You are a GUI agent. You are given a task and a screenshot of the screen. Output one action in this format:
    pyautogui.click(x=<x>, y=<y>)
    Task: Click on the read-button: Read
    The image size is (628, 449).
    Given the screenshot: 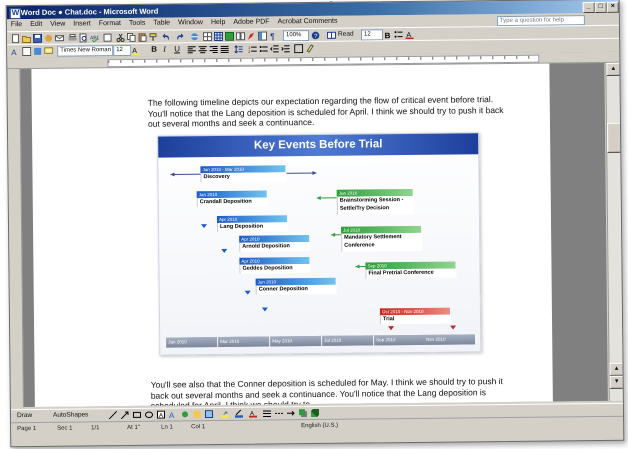 What is the action you would take?
    pyautogui.click(x=346, y=34)
    